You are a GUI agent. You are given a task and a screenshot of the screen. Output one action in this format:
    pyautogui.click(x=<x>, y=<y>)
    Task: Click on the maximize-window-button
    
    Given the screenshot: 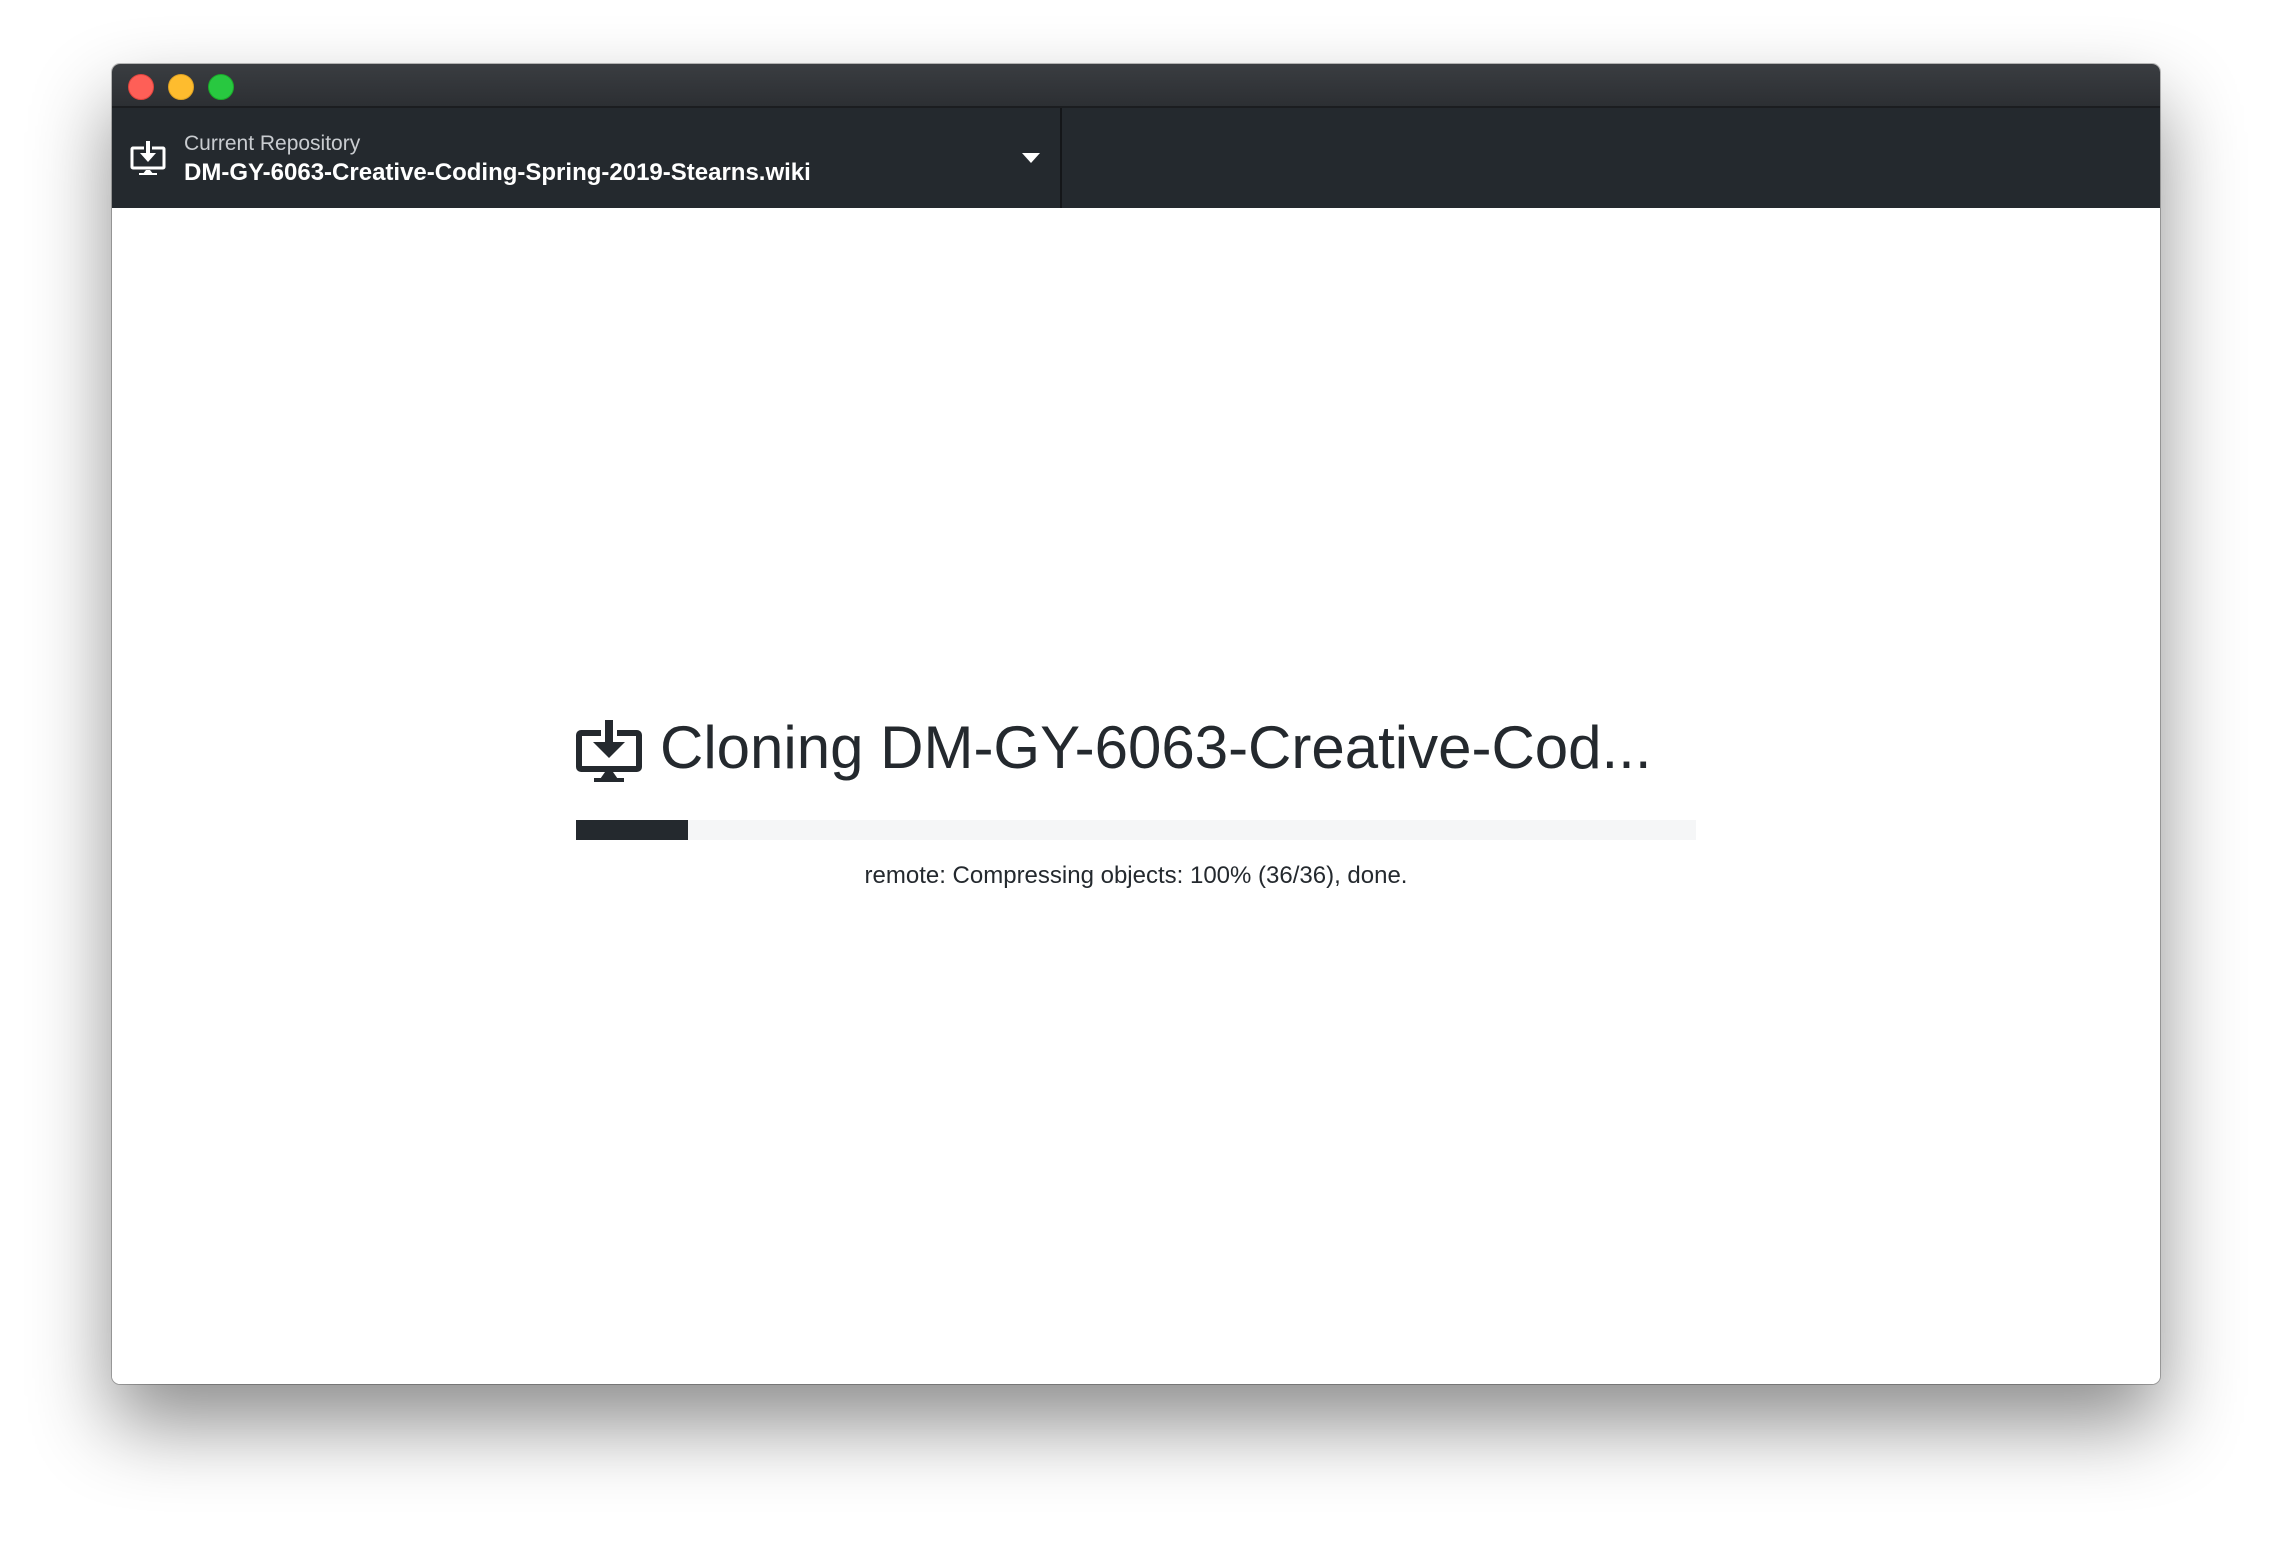 What is the action you would take?
    pyautogui.click(x=221, y=87)
    